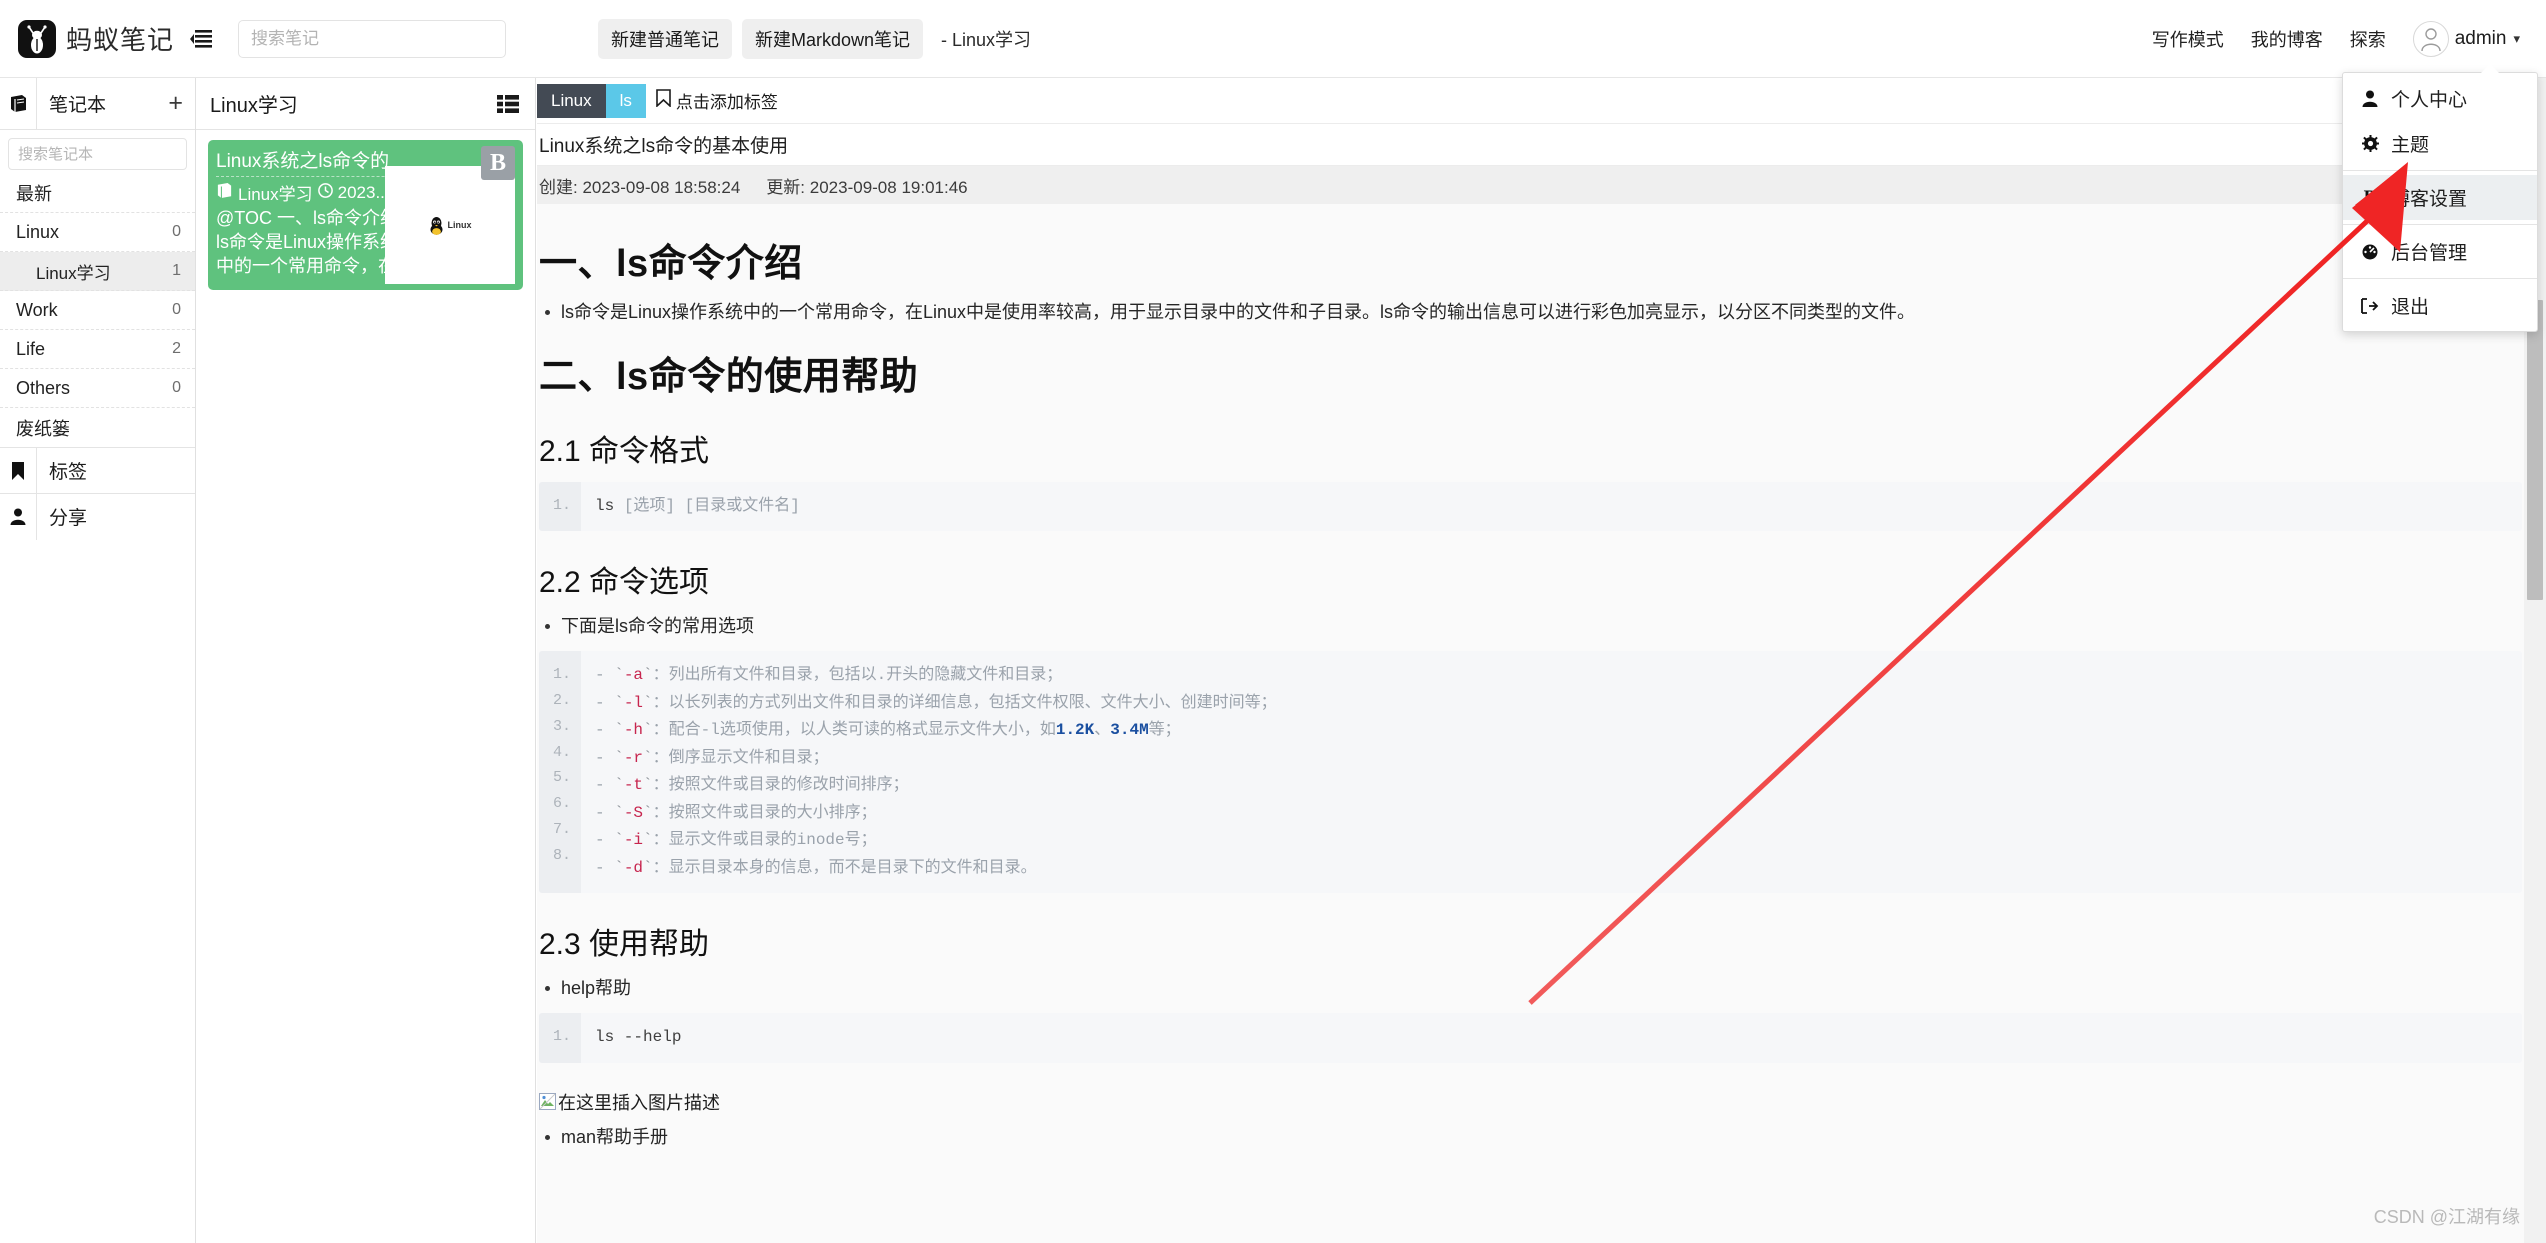 Image resolution: width=2546 pixels, height=1243 pixels. What do you see at coordinates (2446, 1217) in the screenshot?
I see `watermark: CSDN @江湖有缘` at bounding box center [2446, 1217].